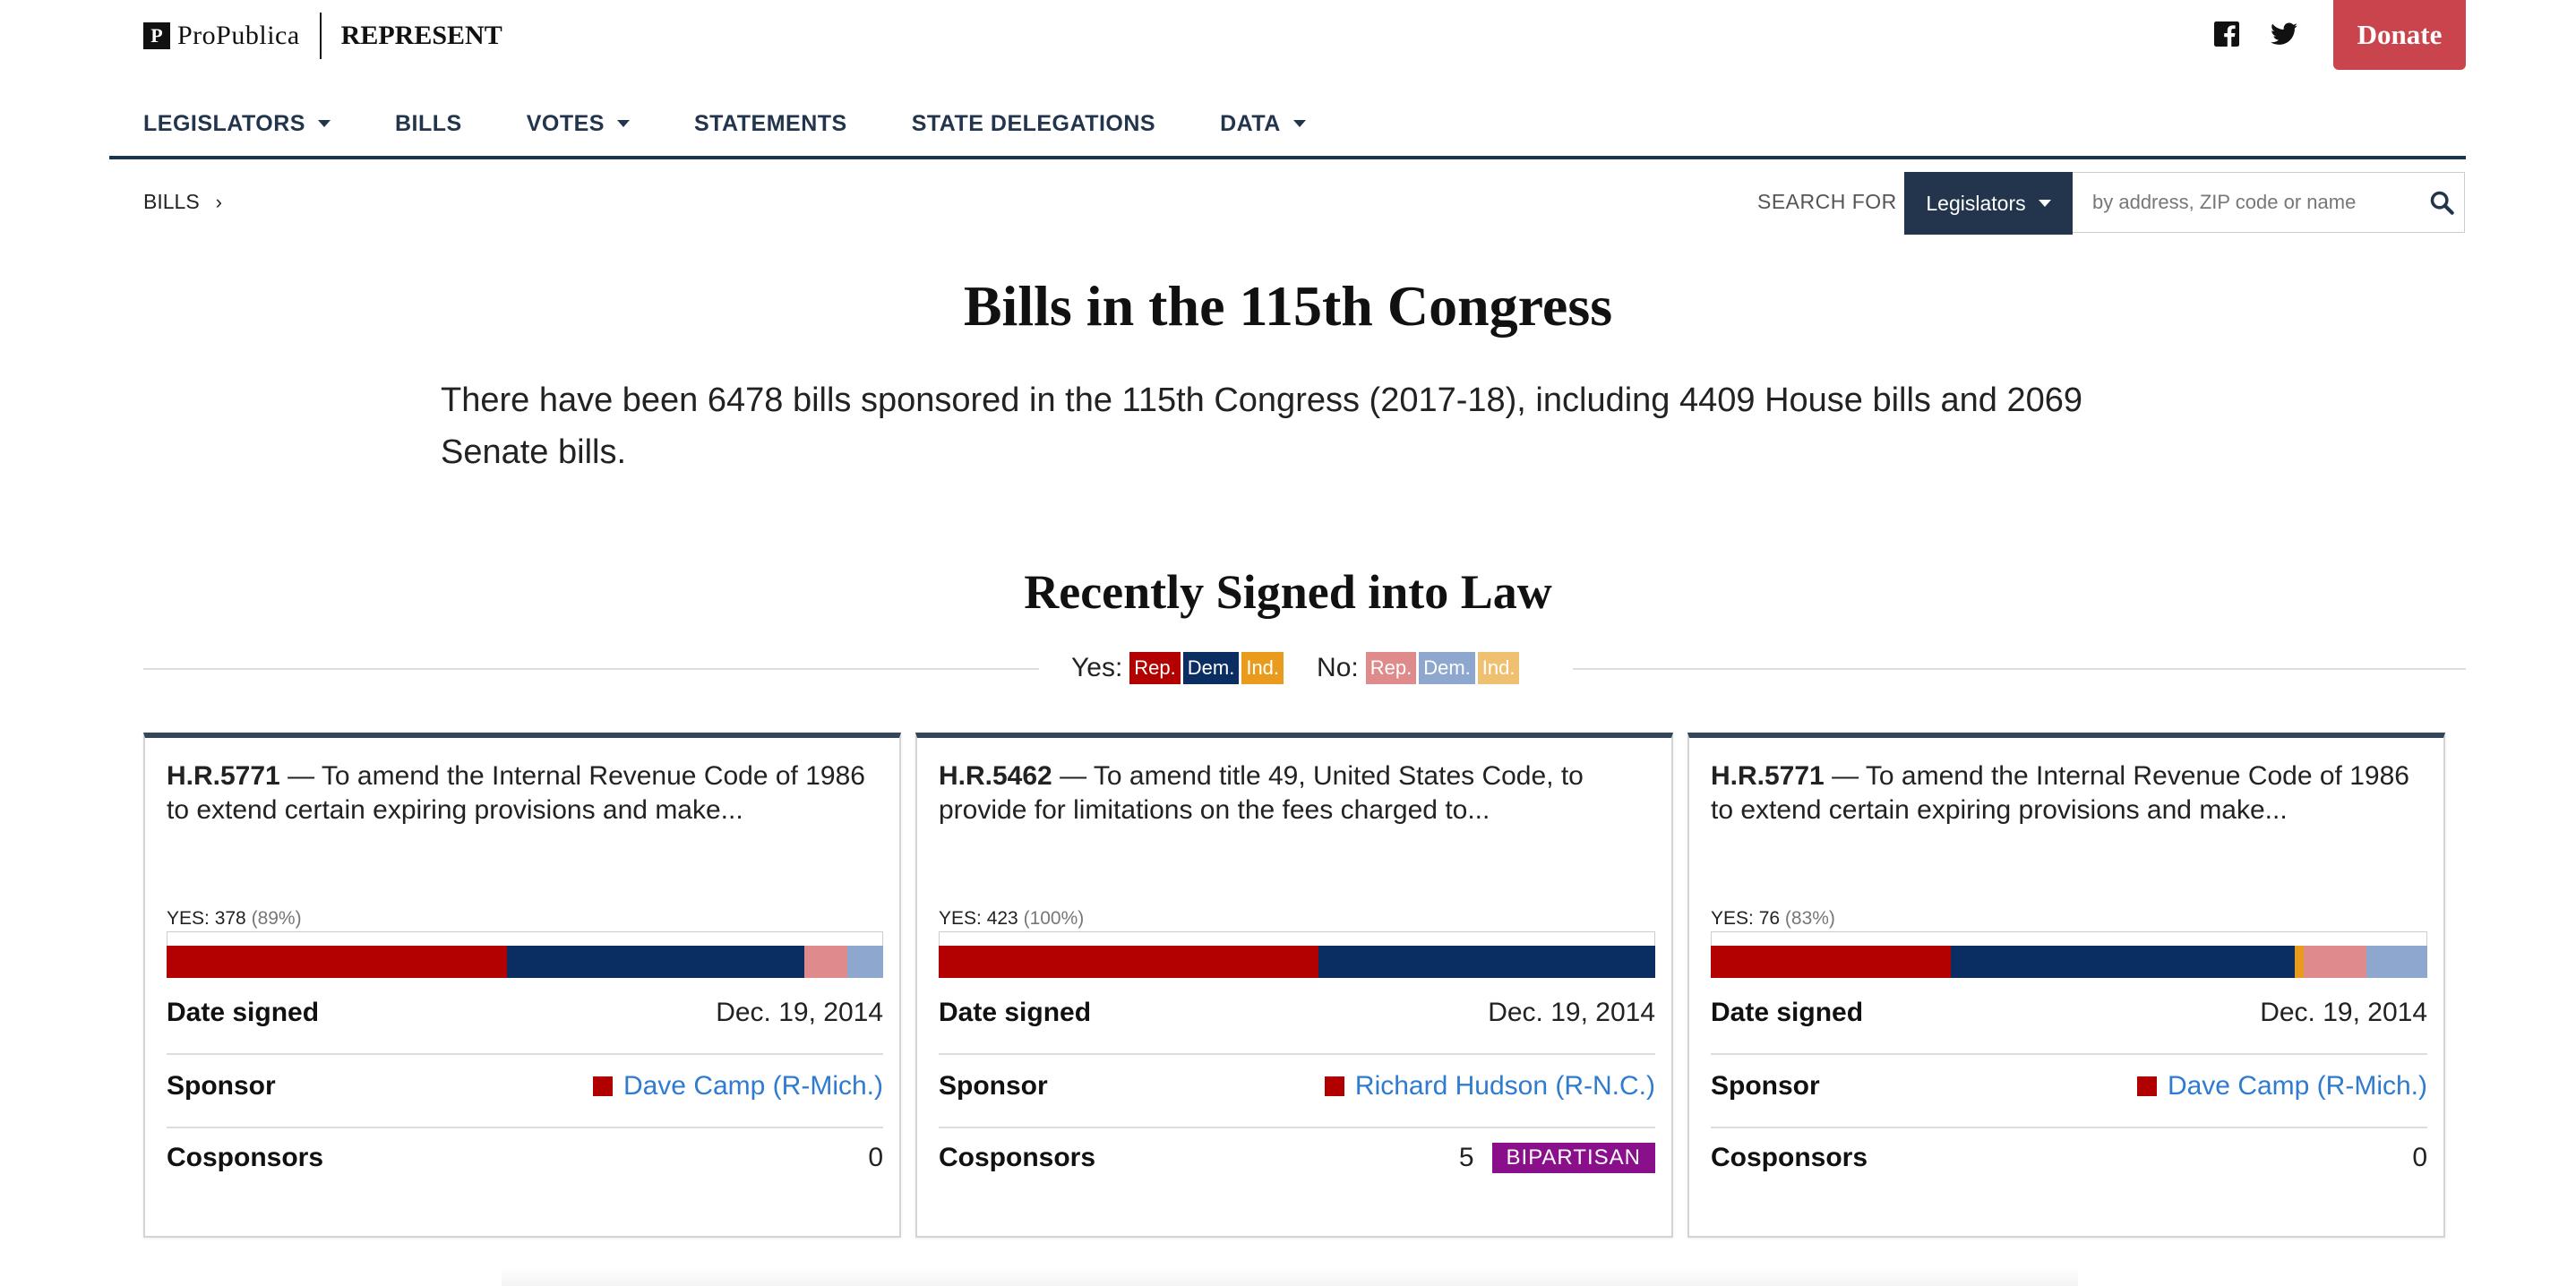 The image size is (2576, 1286). I want to click on nav-label: DATA, so click(1250, 123).